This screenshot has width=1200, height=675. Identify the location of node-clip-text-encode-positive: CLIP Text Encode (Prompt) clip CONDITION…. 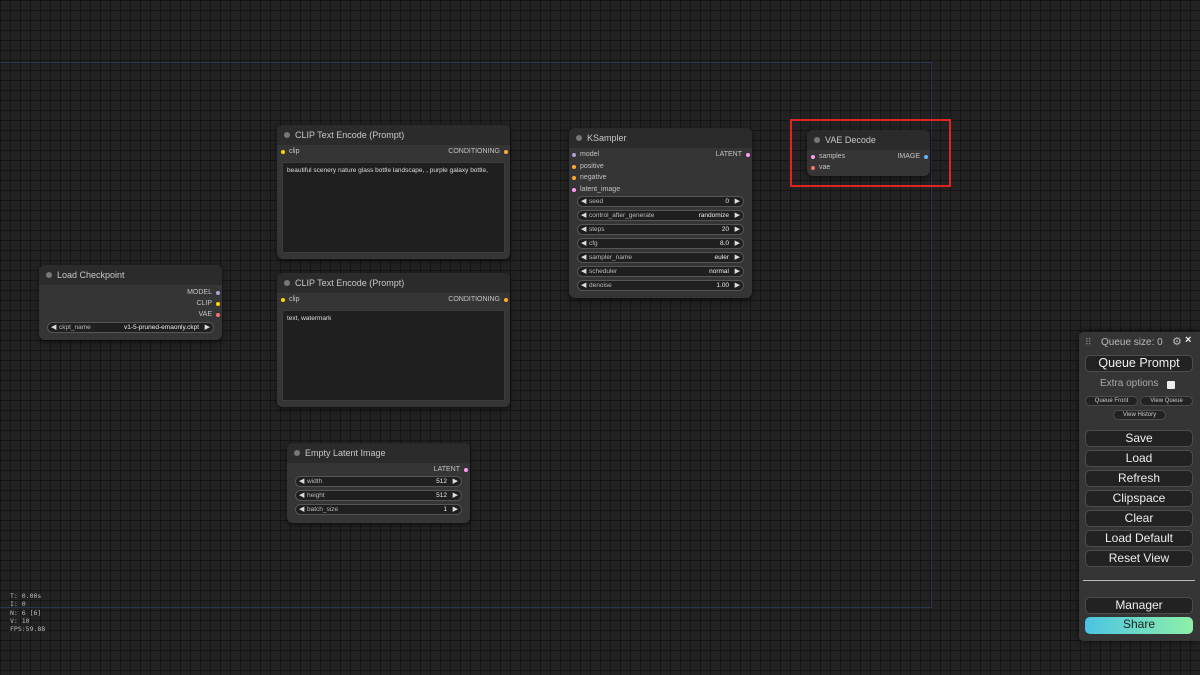
(393, 192).